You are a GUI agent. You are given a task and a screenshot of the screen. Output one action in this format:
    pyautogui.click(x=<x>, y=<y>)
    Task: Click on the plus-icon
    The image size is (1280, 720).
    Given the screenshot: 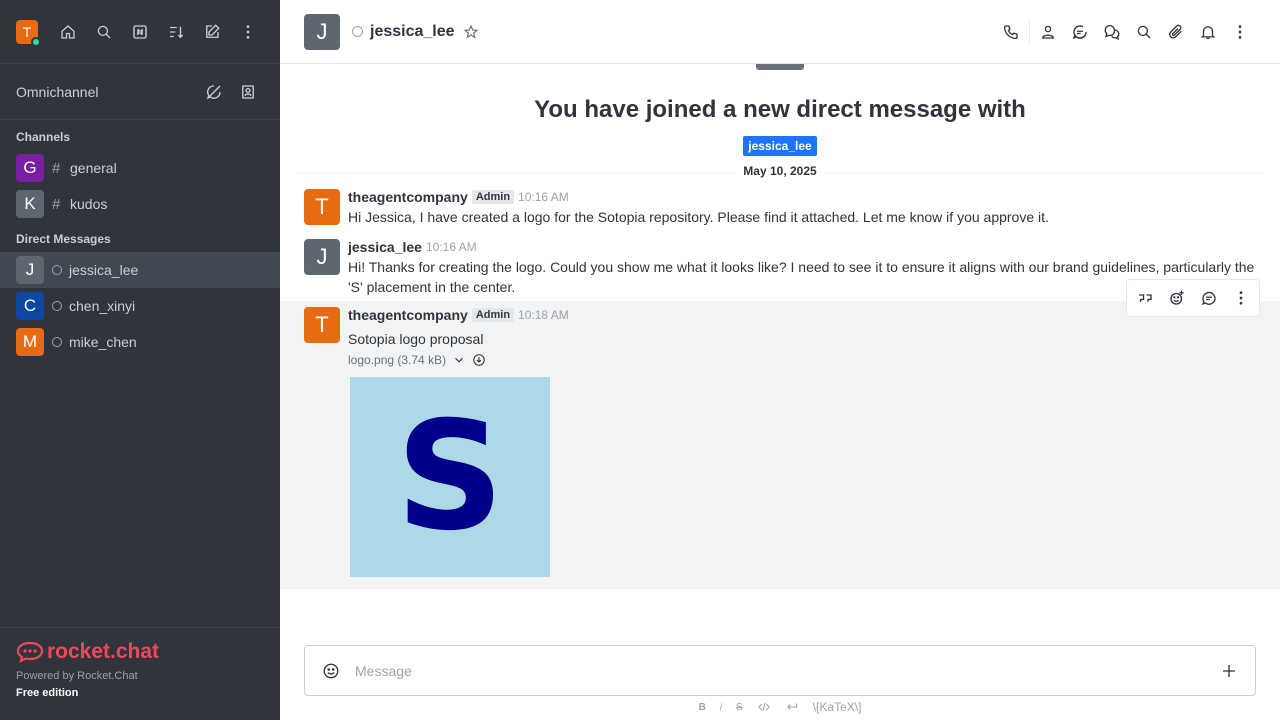 What is the action you would take?
    pyautogui.click(x=1229, y=671)
    